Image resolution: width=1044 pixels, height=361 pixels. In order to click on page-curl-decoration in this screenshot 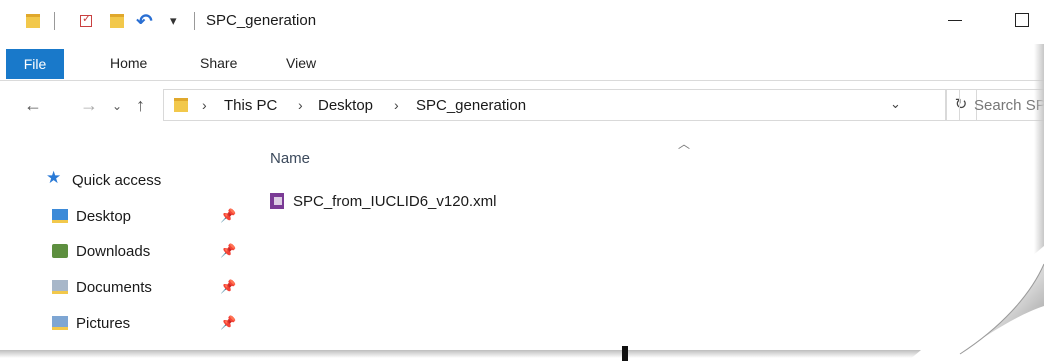, I will do `click(976, 303)`.